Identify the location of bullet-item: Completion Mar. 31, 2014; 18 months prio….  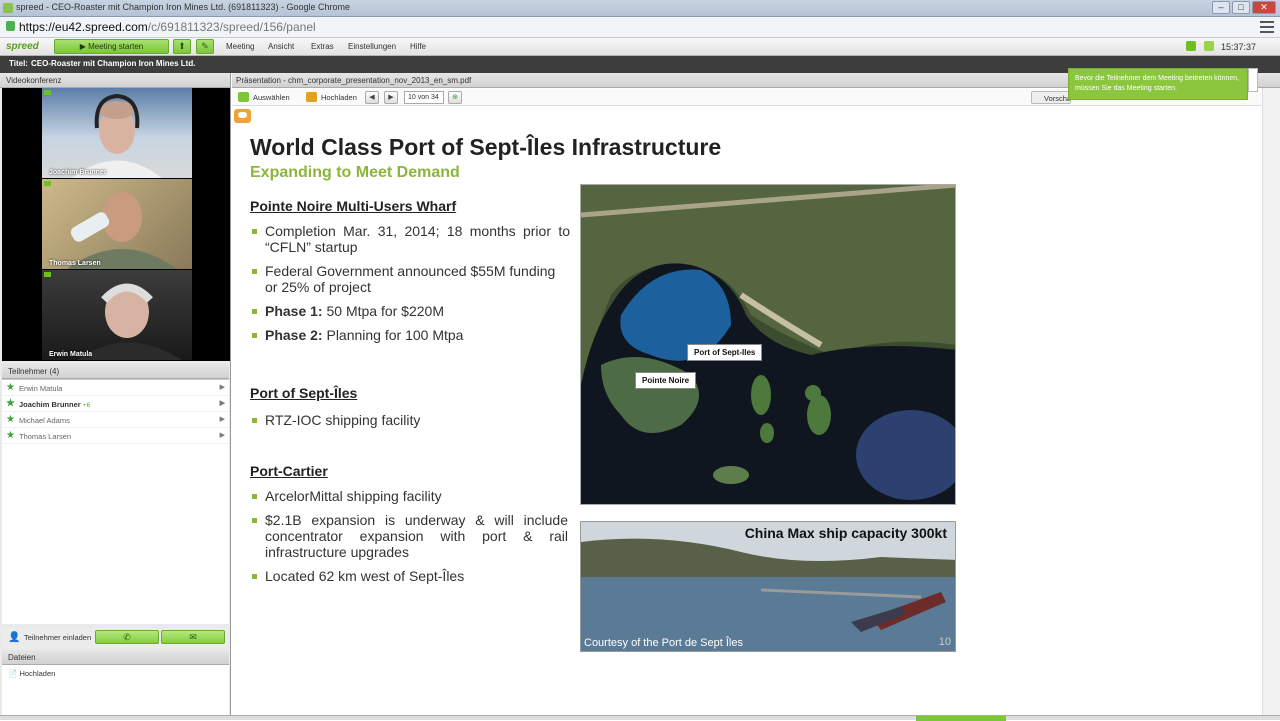
(410, 239).